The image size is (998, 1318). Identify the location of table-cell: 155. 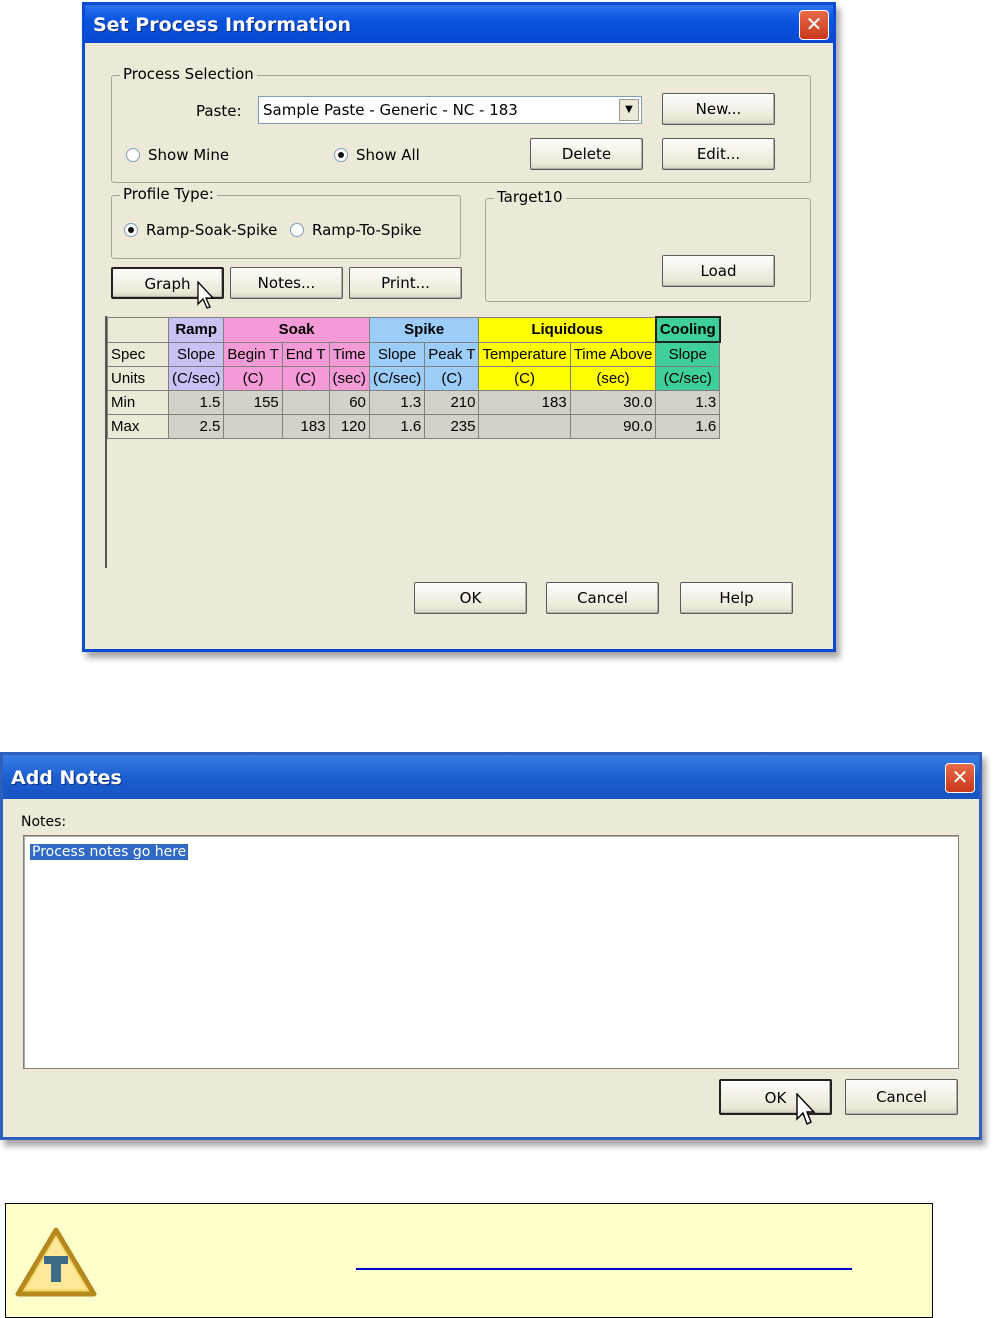
(253, 402).